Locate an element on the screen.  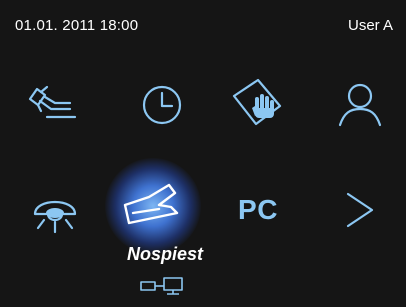
handpiece-button is located at coordinates (55, 105).